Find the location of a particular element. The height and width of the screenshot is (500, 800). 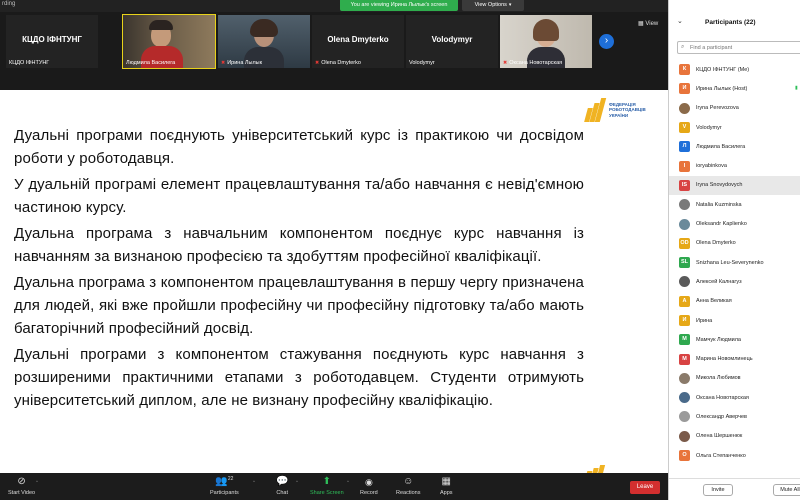

participant-row: К КЦДО ІФНТУНГ (Me) is located at coordinates (734, 69).